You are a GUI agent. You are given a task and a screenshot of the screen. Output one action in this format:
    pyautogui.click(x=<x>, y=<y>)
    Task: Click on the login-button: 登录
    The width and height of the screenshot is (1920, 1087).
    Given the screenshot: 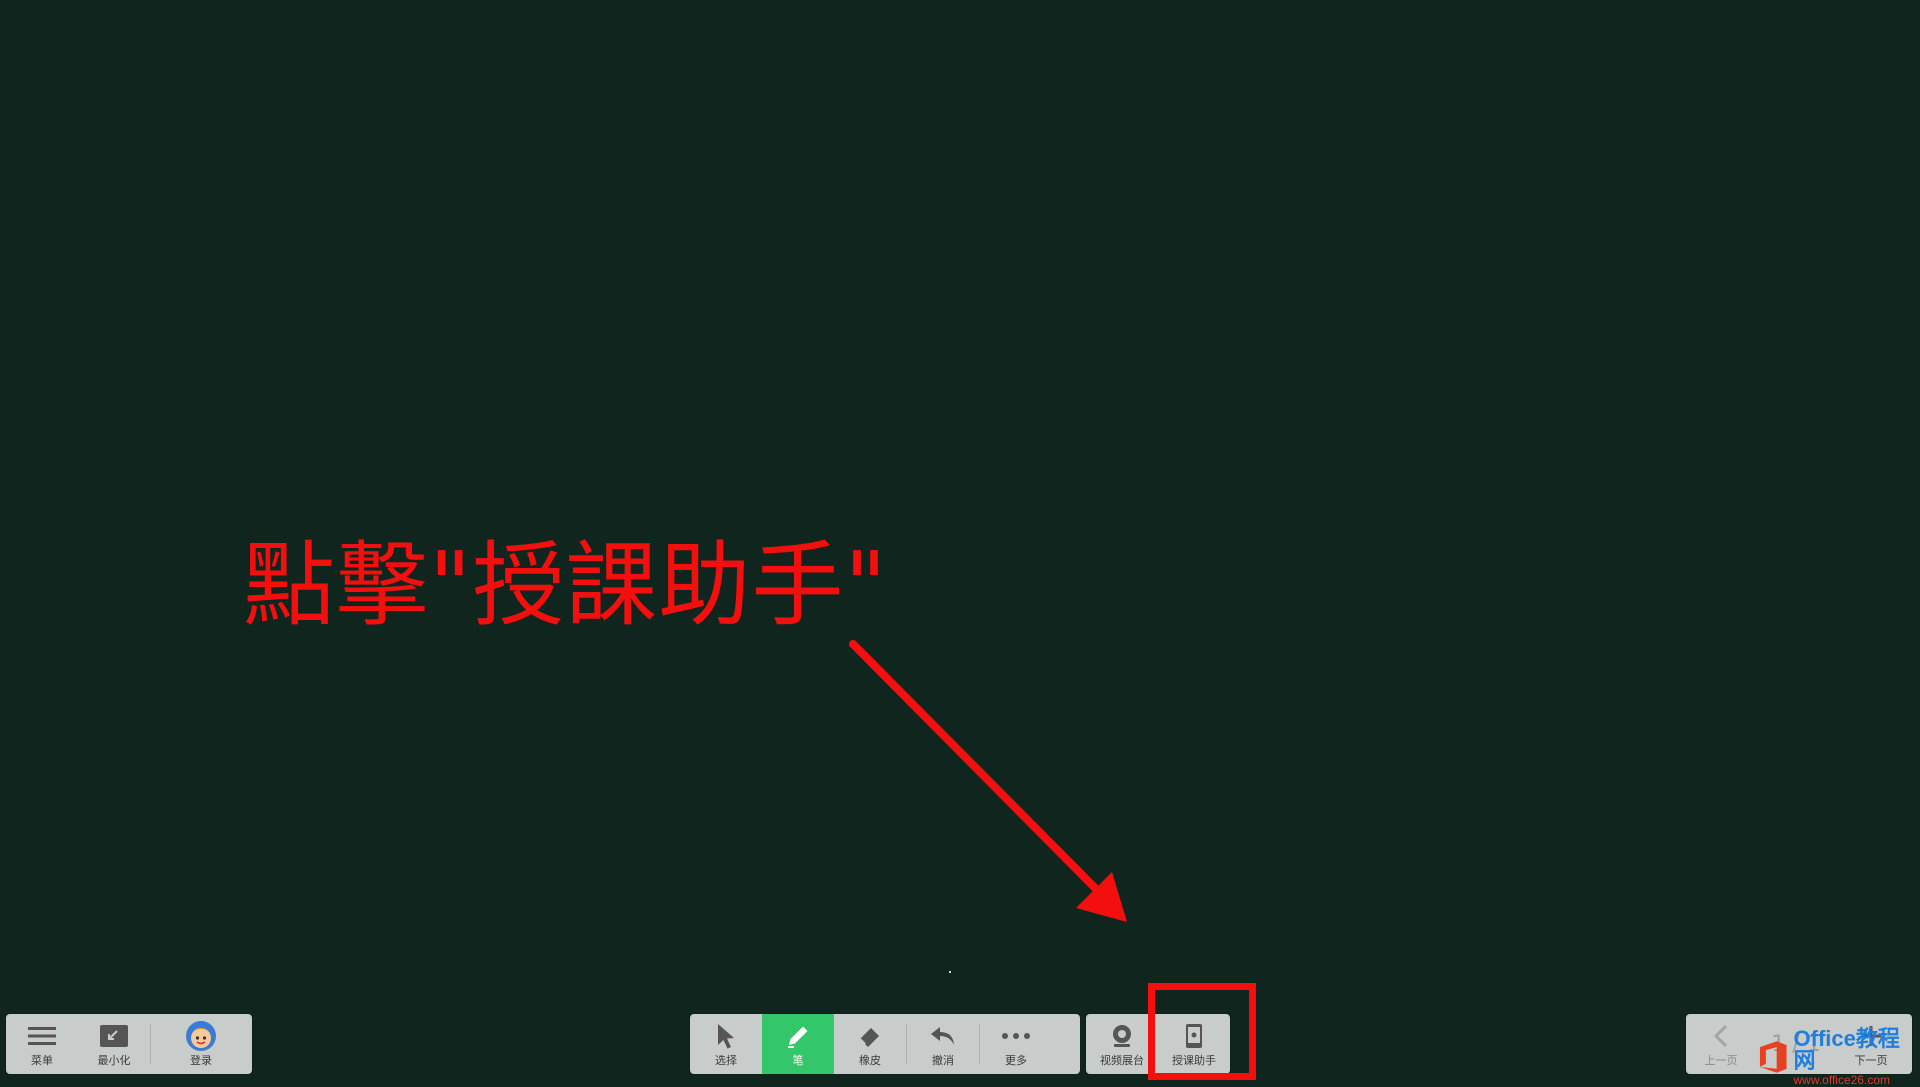 What is the action you would take?
    pyautogui.click(x=201, y=1044)
    